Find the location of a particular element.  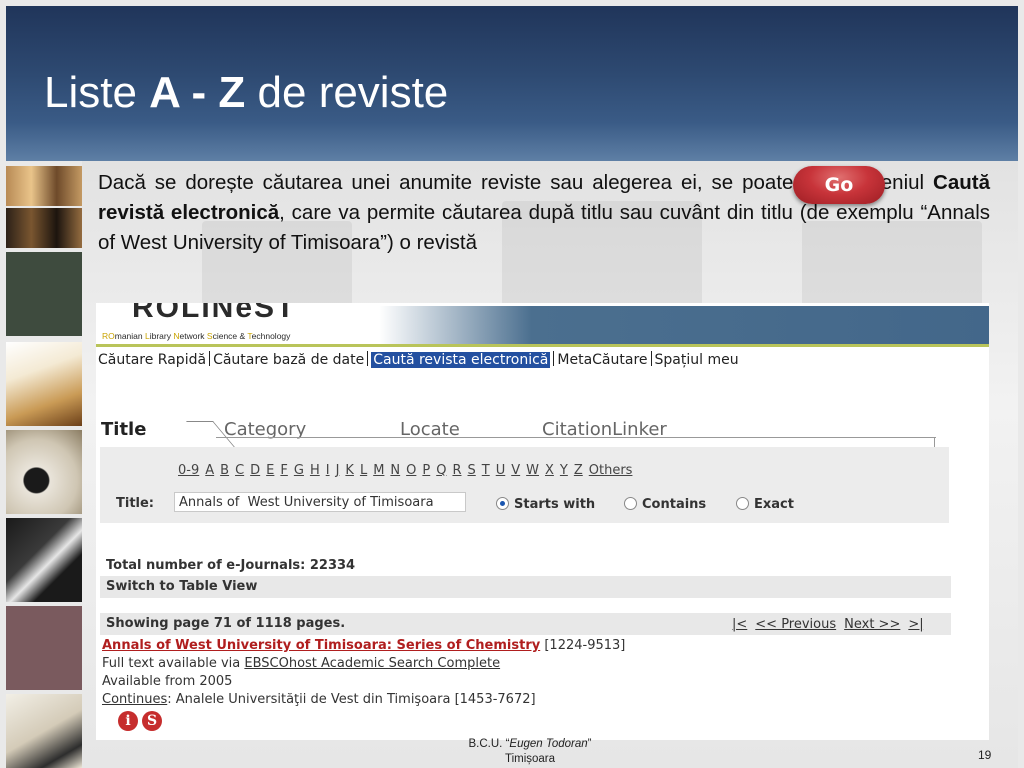

contains-radio: Contains is located at coordinates (665, 504).